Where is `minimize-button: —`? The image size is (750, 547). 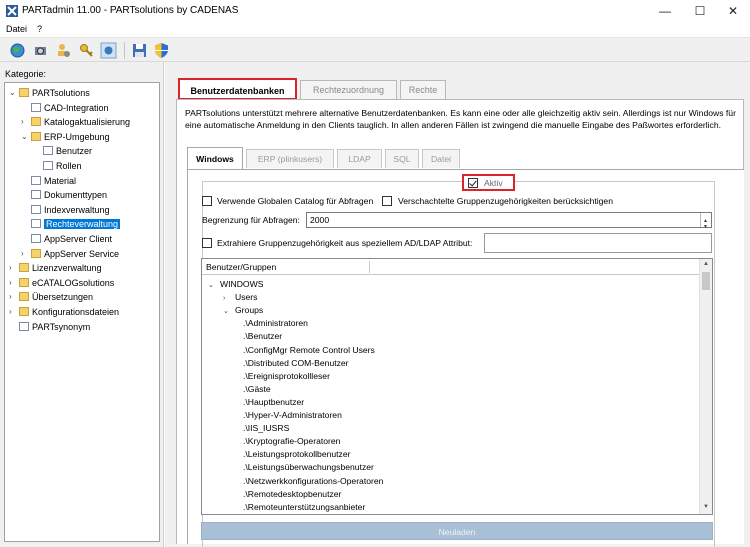
minimize-button: — is located at coordinates (665, 11).